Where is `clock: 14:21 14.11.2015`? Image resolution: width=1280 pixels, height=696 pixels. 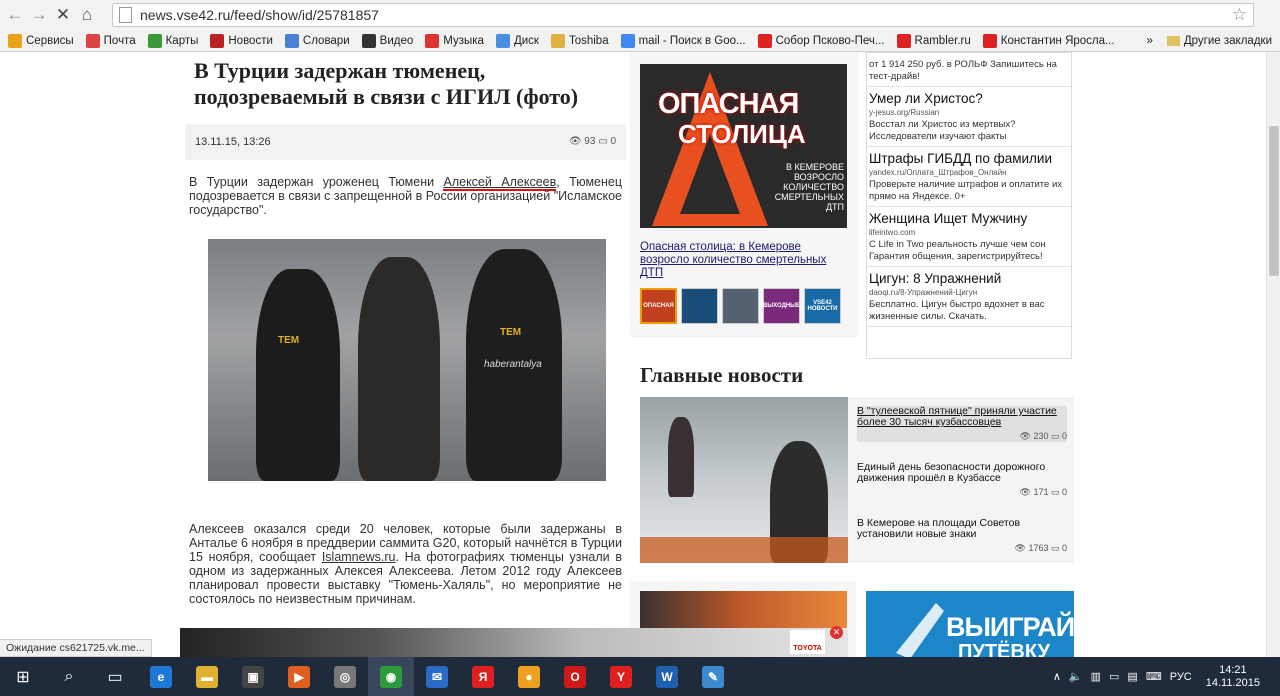
clock: 14:21 14.11.2015 is located at coordinates (1233, 677).